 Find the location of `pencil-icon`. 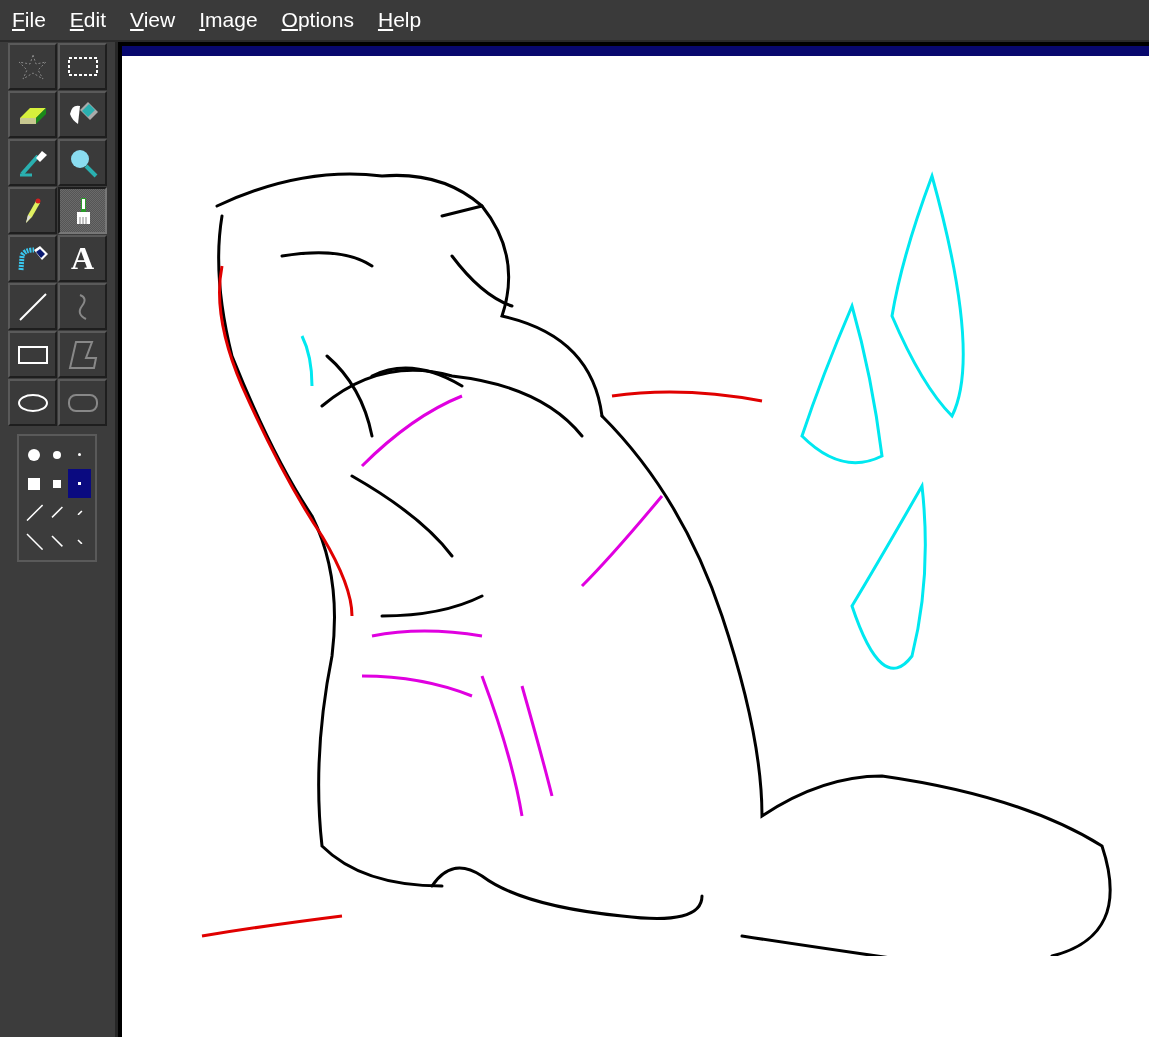

pencil-icon is located at coordinates (32, 210).